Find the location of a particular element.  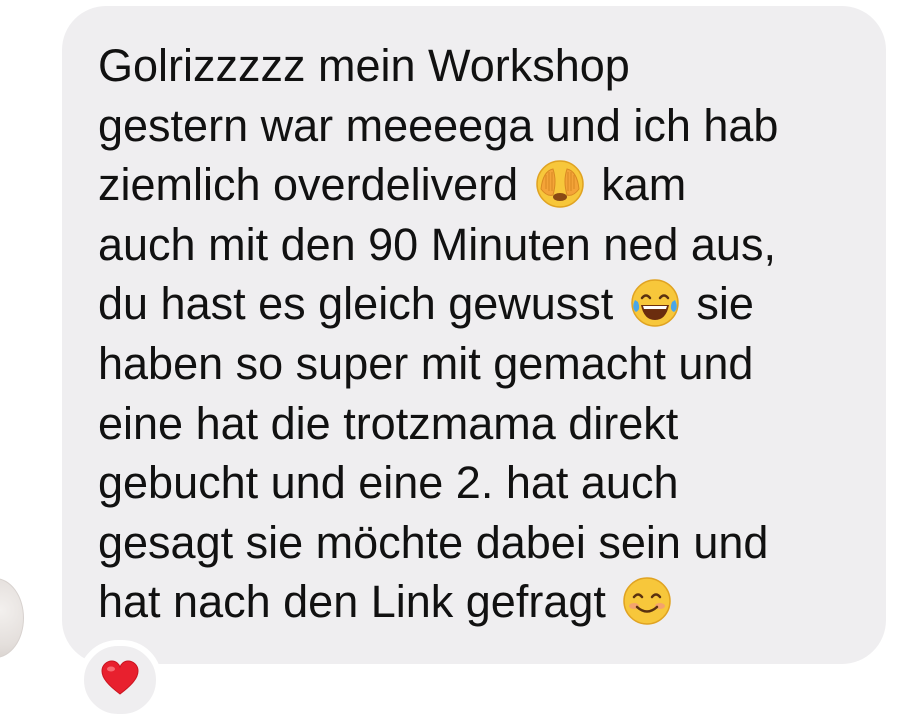

message-line-6: haben so super mit gemacht und is located at coordinates (426, 363).